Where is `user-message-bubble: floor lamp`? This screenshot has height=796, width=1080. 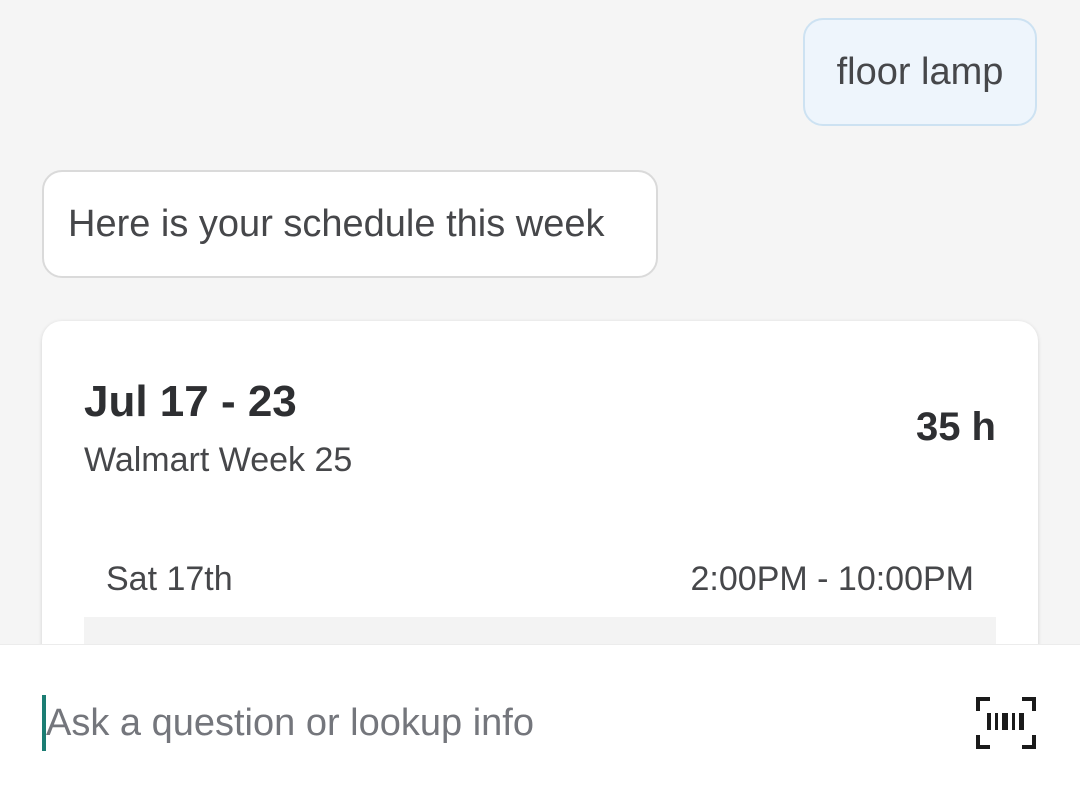 user-message-bubble: floor lamp is located at coordinates (920, 72).